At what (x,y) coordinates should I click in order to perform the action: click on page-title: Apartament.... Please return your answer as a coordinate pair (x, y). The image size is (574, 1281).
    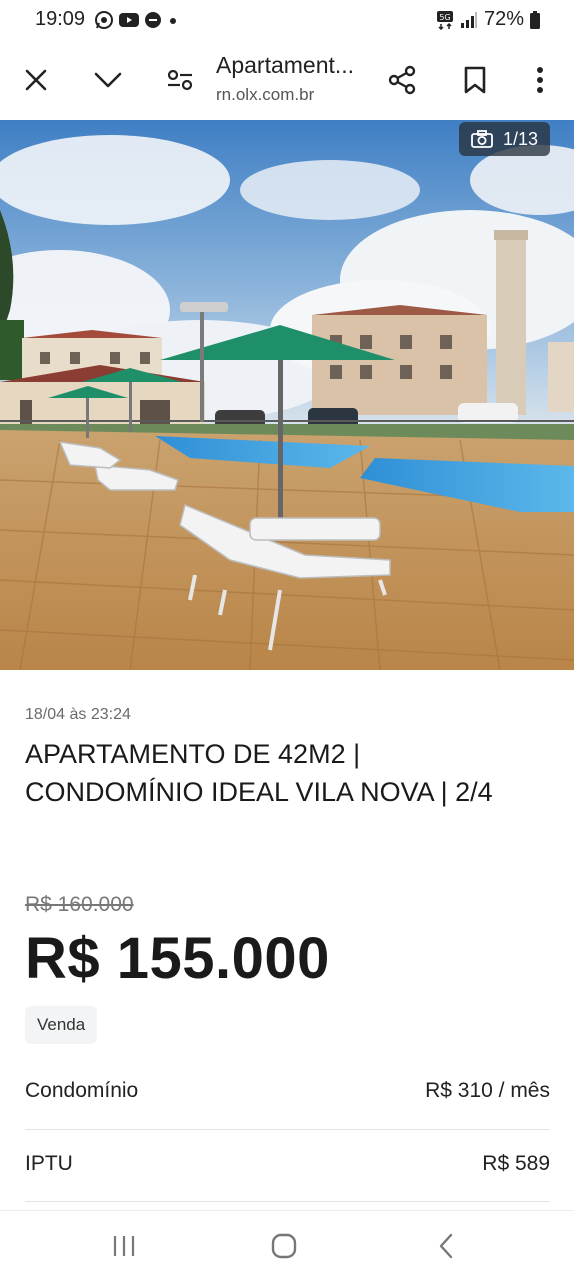
    Looking at the image, I should click on (285, 65).